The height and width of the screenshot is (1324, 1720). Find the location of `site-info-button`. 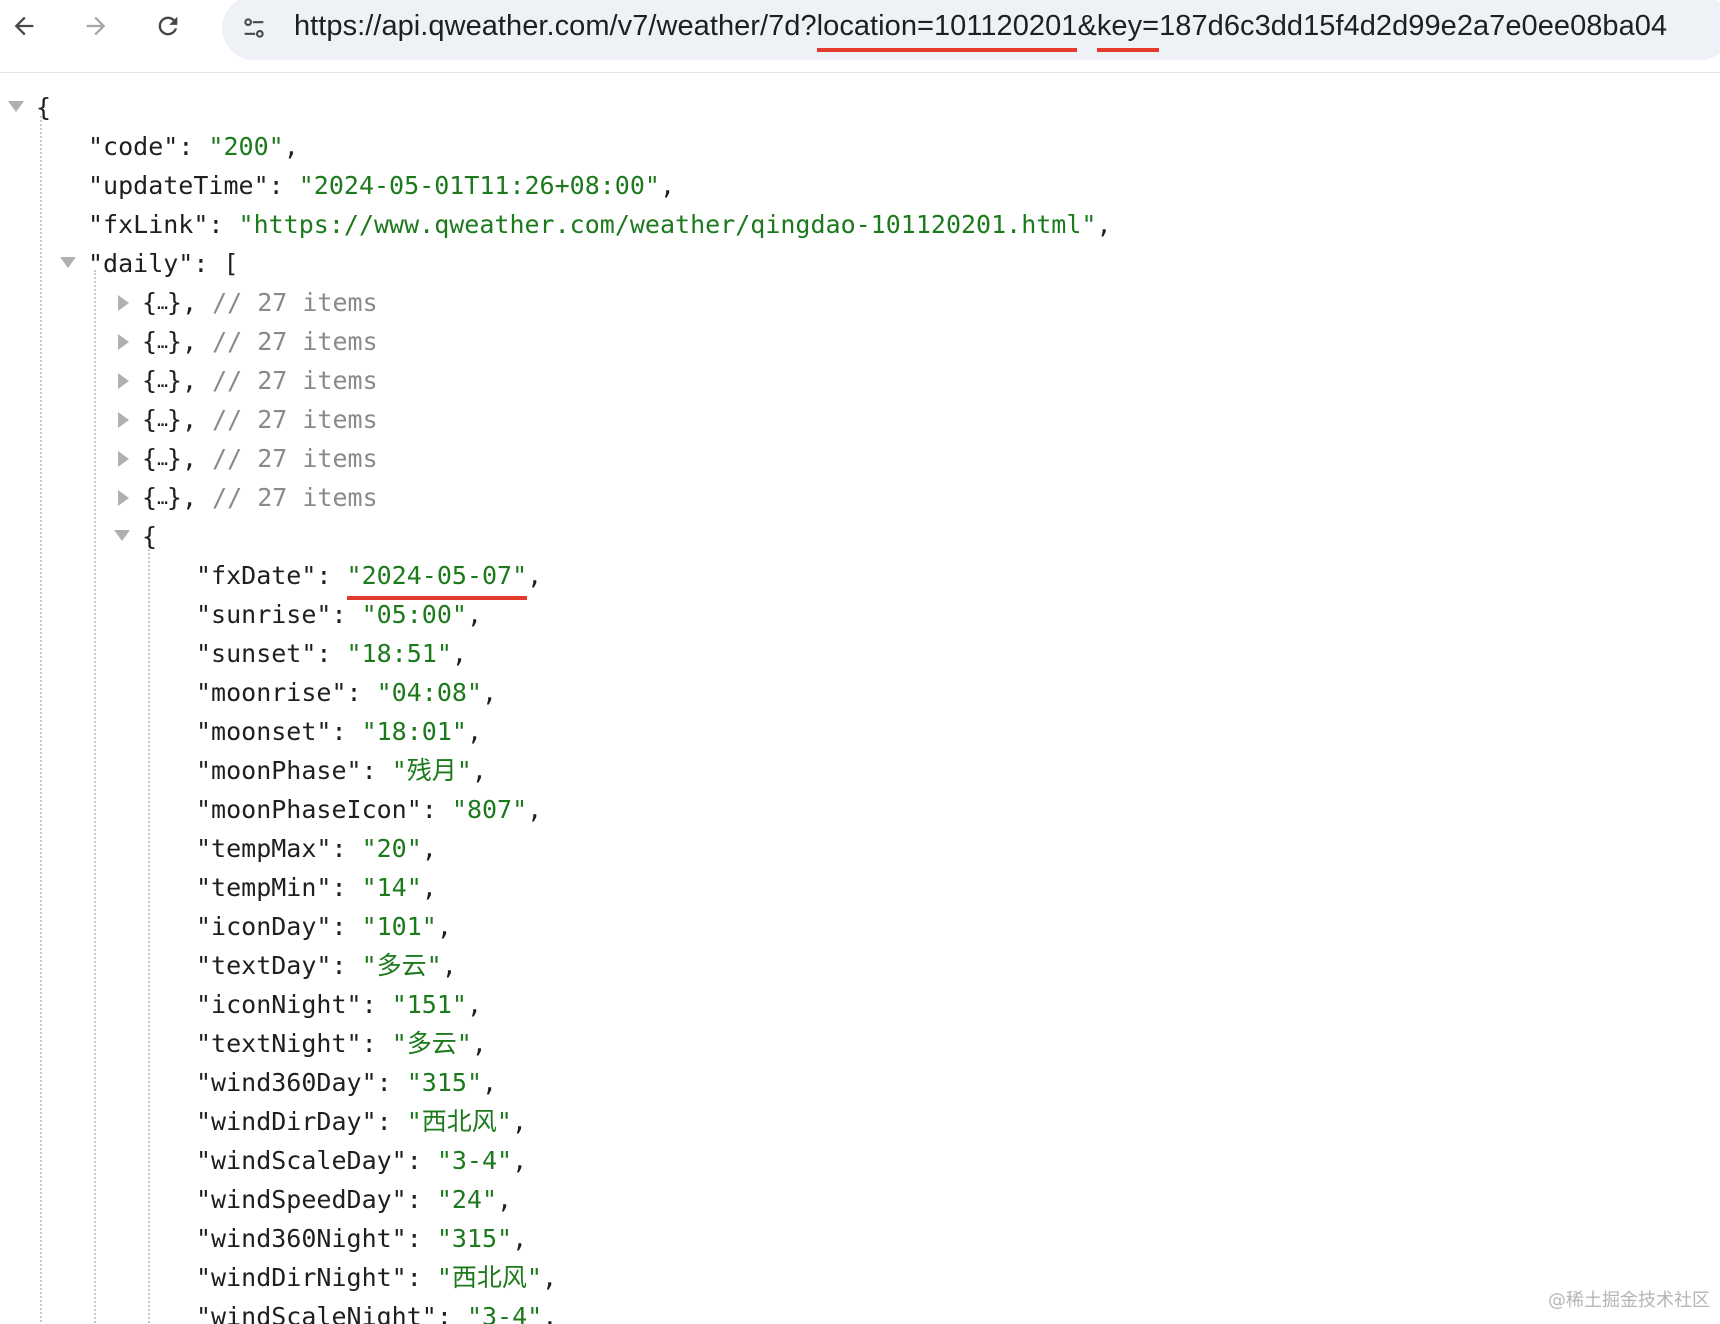

site-info-button is located at coordinates (254, 28).